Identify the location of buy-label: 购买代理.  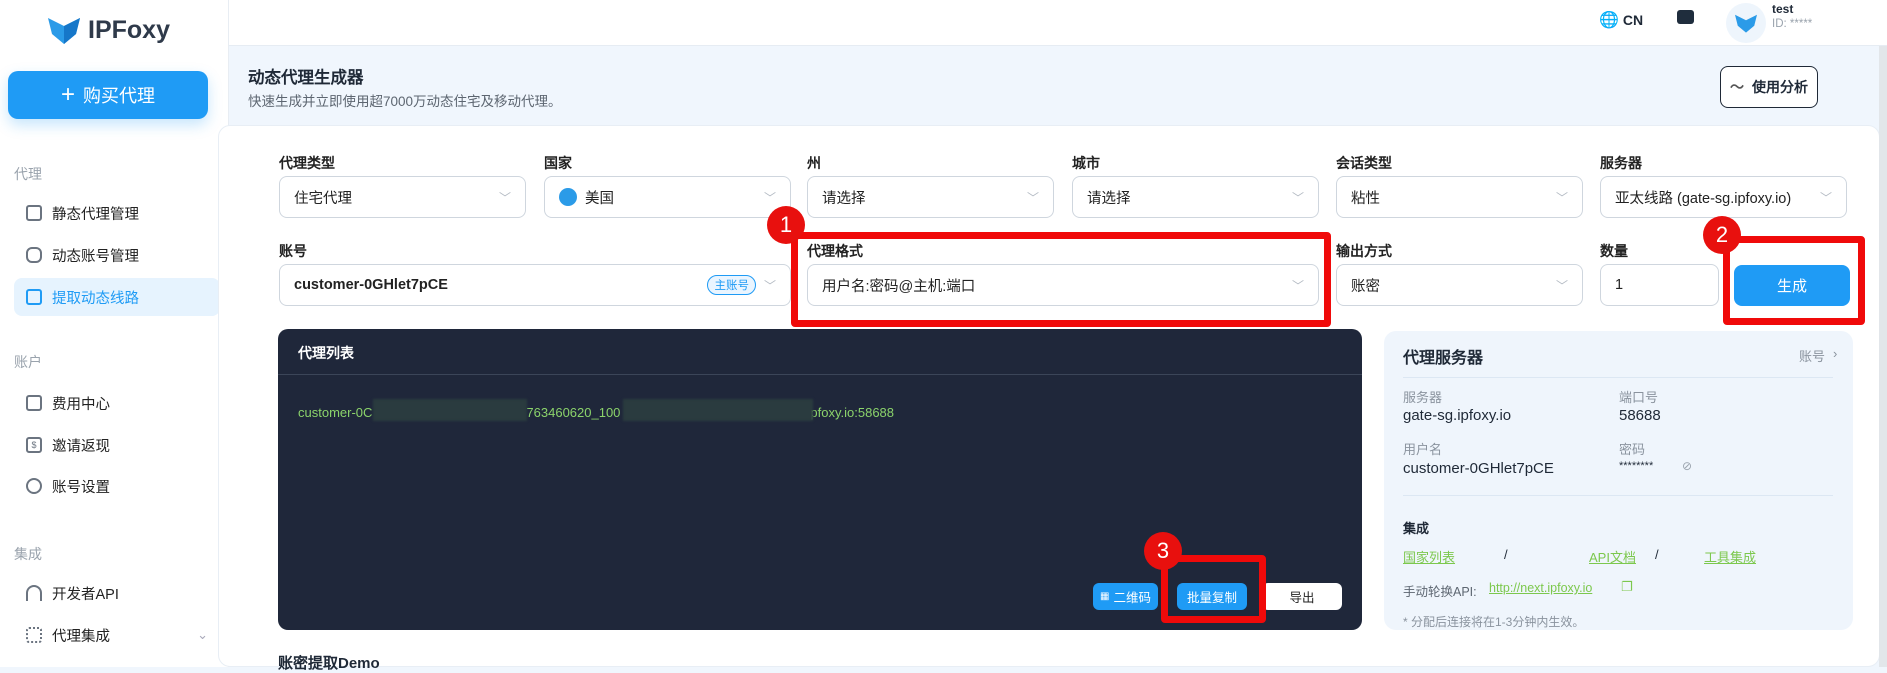
(119, 96).